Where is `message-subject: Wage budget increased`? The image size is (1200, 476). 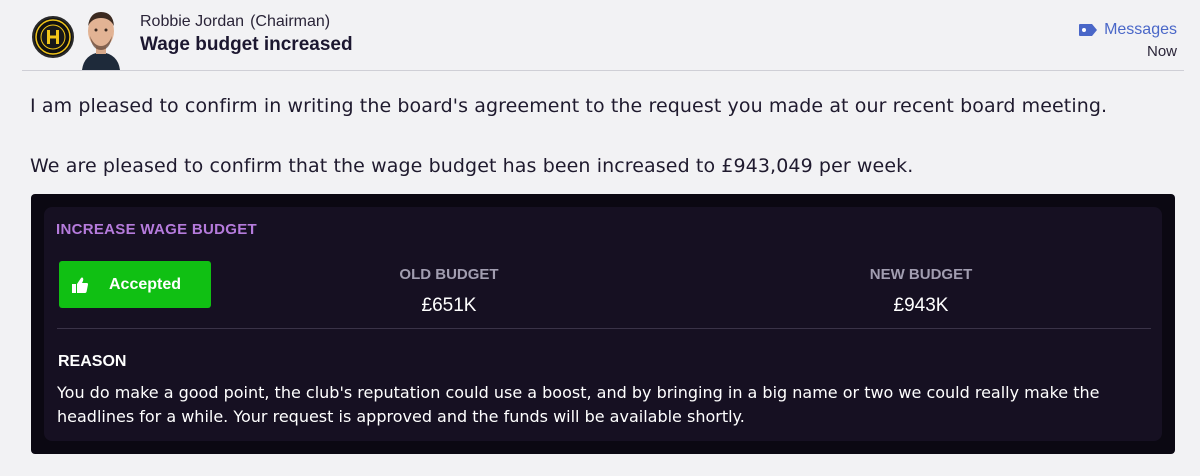 message-subject: Wage budget increased is located at coordinates (246, 44).